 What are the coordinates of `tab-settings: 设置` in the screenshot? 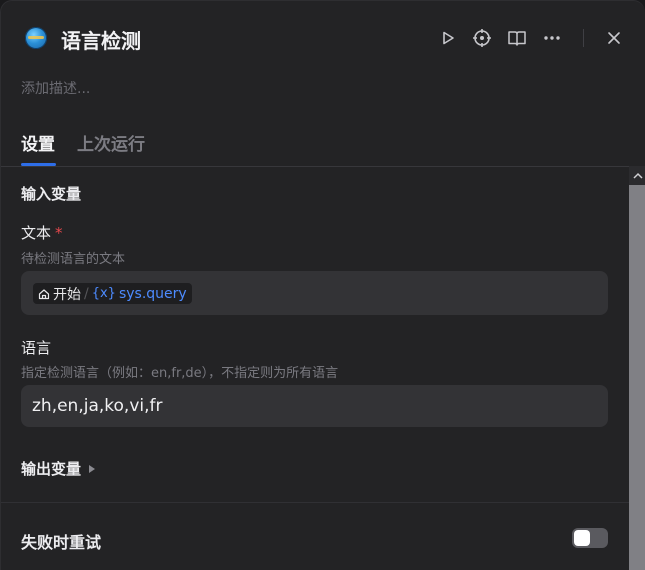 It's located at (38, 142).